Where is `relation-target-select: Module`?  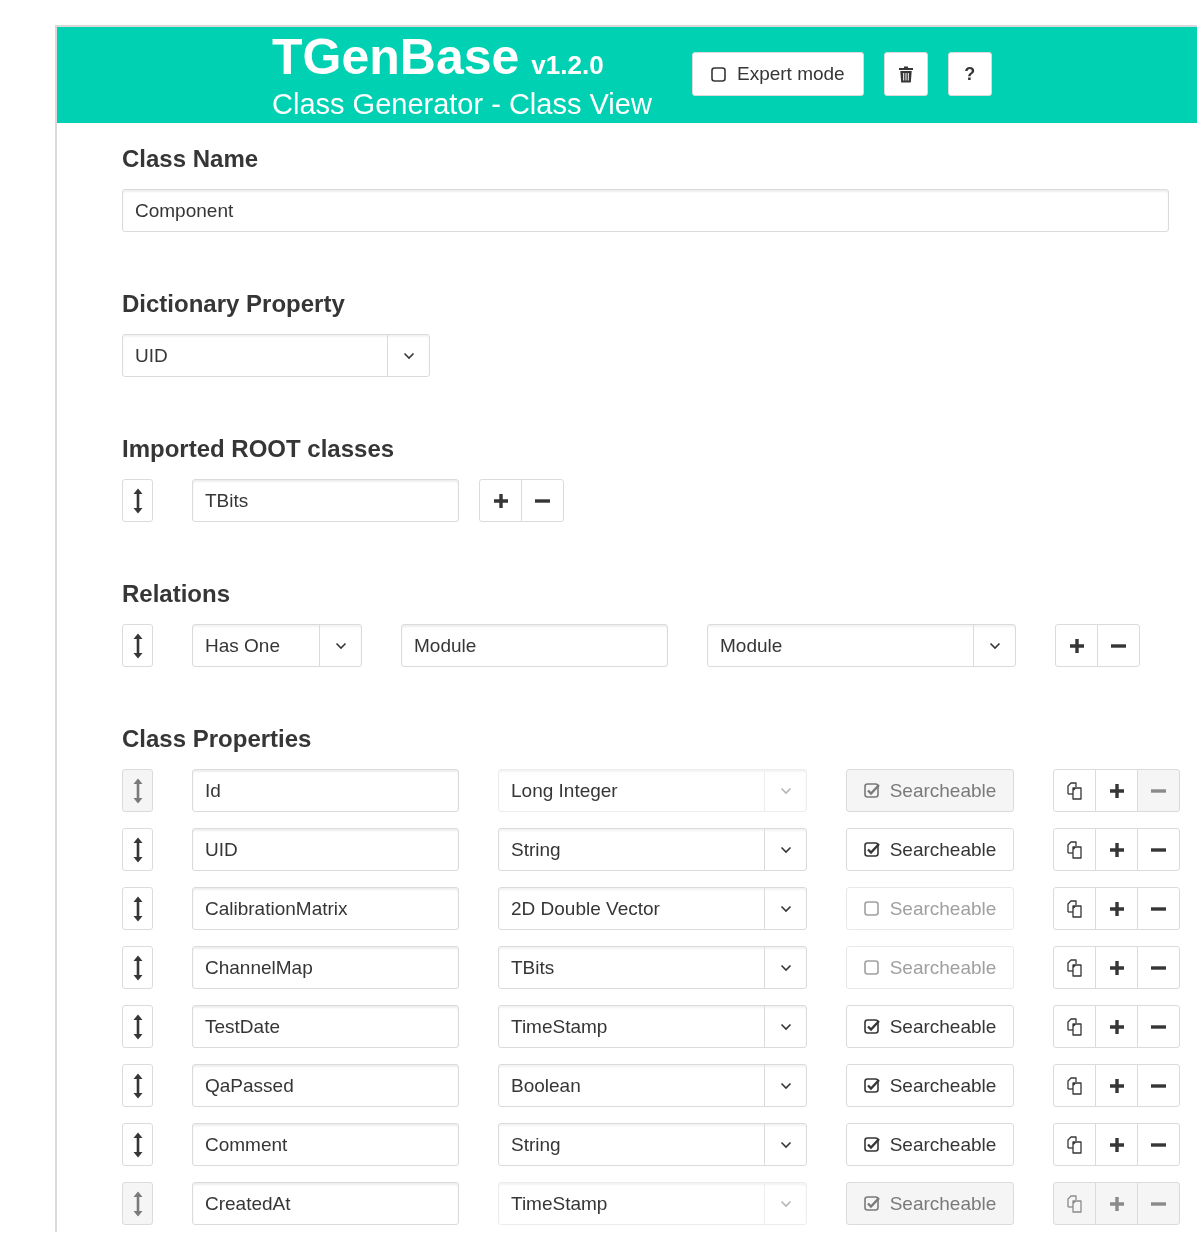 relation-target-select: Module is located at coordinates (861, 645).